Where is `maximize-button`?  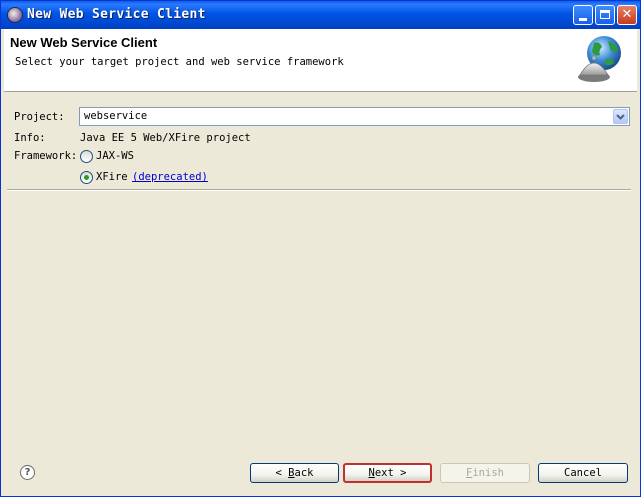 maximize-button is located at coordinates (605, 15).